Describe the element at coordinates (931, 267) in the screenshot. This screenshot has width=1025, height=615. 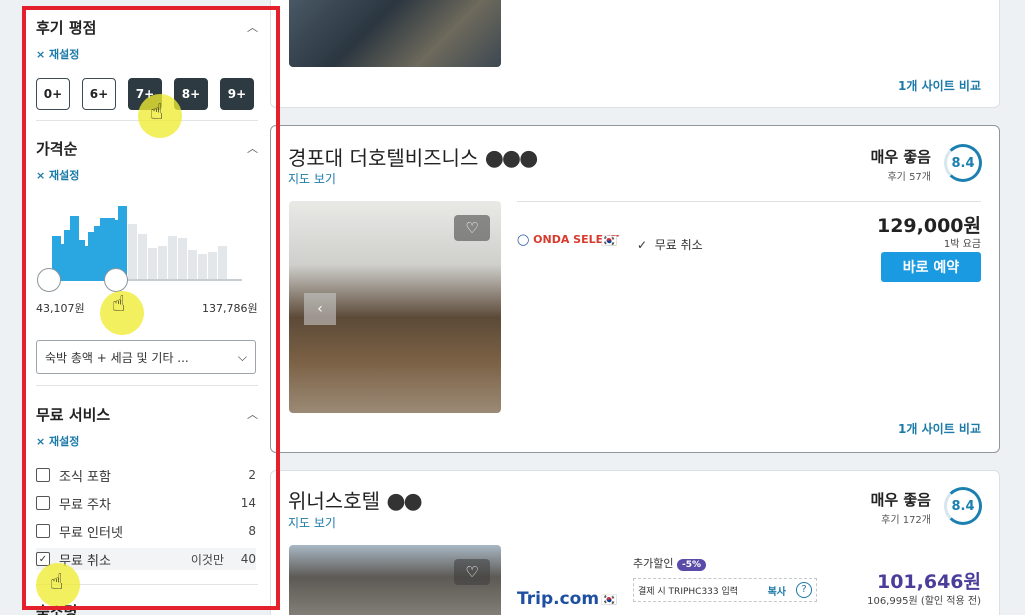
I see `book-now-button: 바로 예약` at that location.